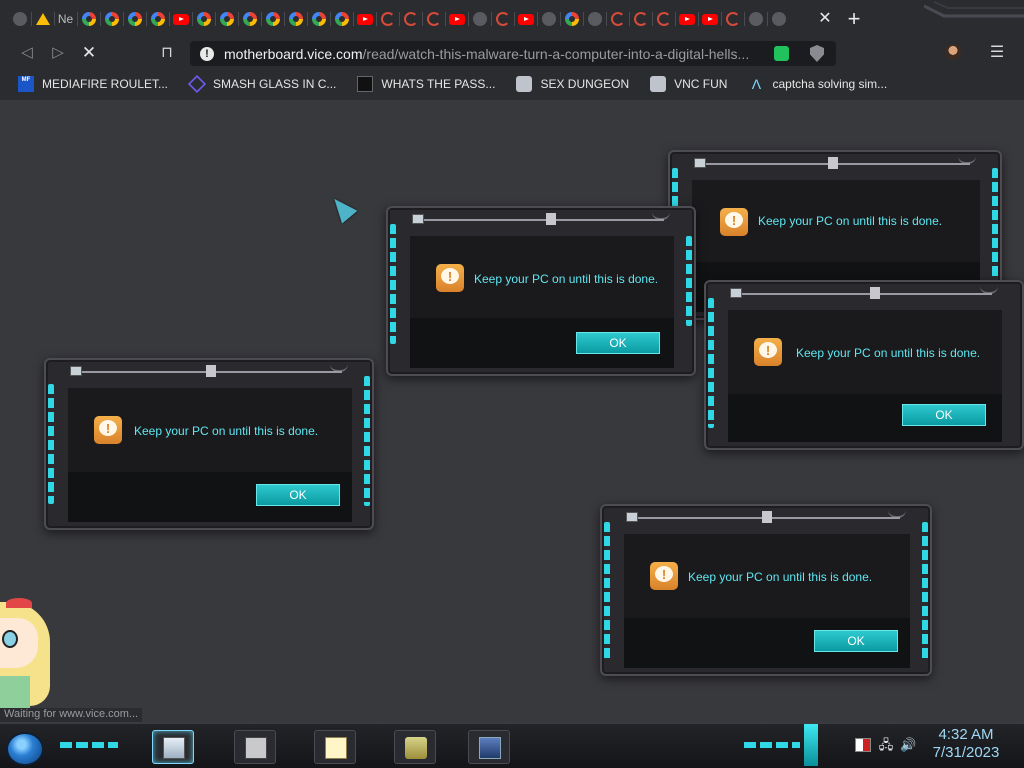 The width and height of the screenshot is (1024, 768). I want to click on muted-tab-icon, so click(755, 19).